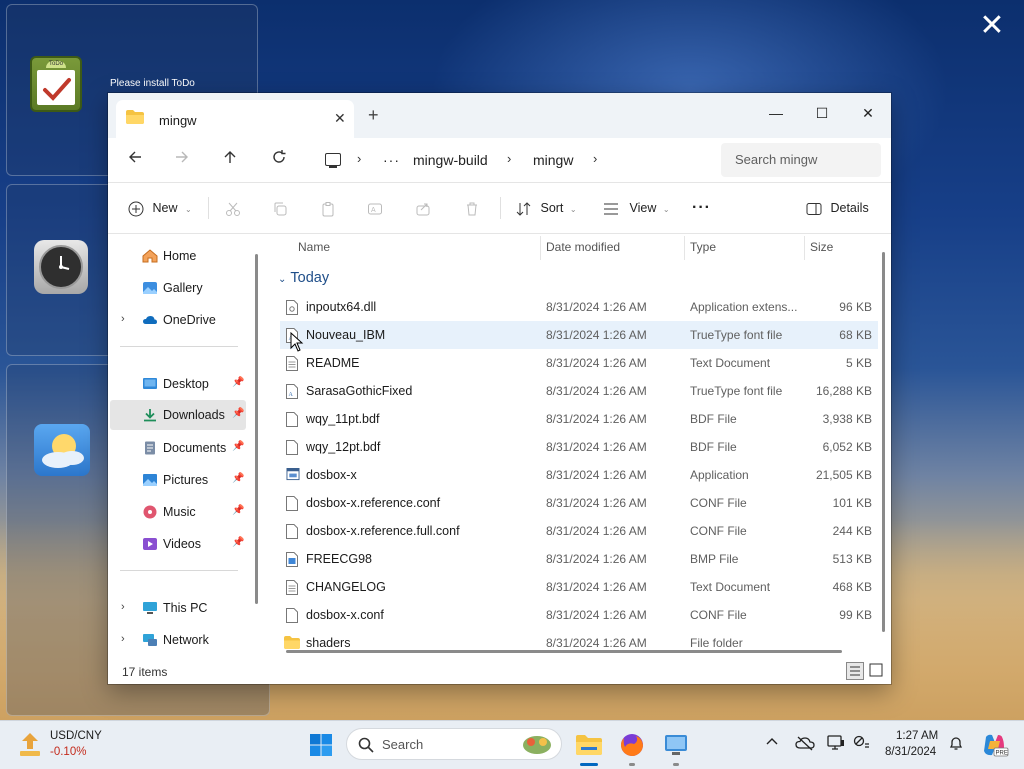 This screenshot has width=1024, height=769. What do you see at coordinates (676, 745) in the screenshot?
I see `taskbar-control-panel` at bounding box center [676, 745].